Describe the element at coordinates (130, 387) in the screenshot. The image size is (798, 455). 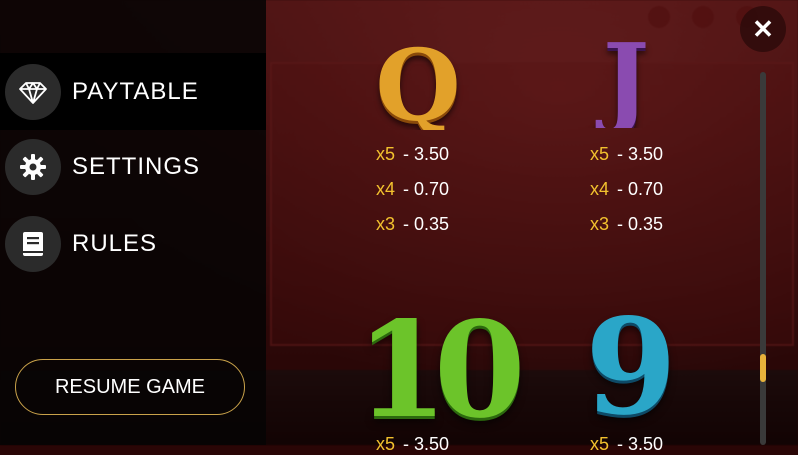
I see `resume-game-button: RESUME GAME` at that location.